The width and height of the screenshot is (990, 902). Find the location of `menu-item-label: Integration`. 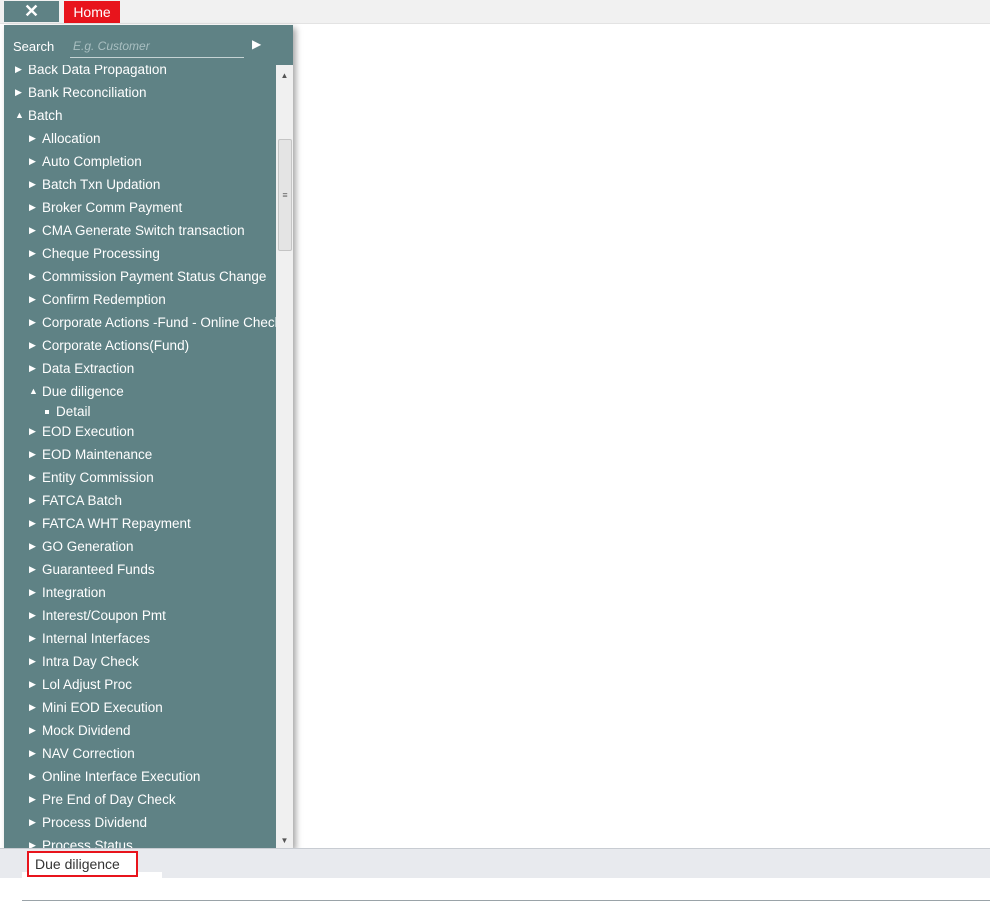

menu-item-label: Integration is located at coordinates (74, 592).